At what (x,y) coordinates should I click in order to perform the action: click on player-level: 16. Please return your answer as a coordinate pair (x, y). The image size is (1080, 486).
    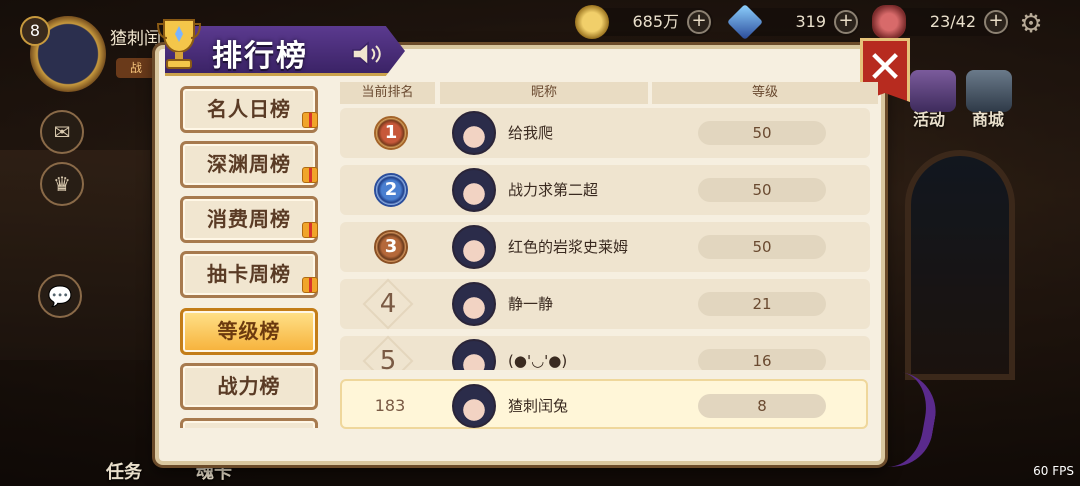
    Looking at the image, I should click on (762, 359).